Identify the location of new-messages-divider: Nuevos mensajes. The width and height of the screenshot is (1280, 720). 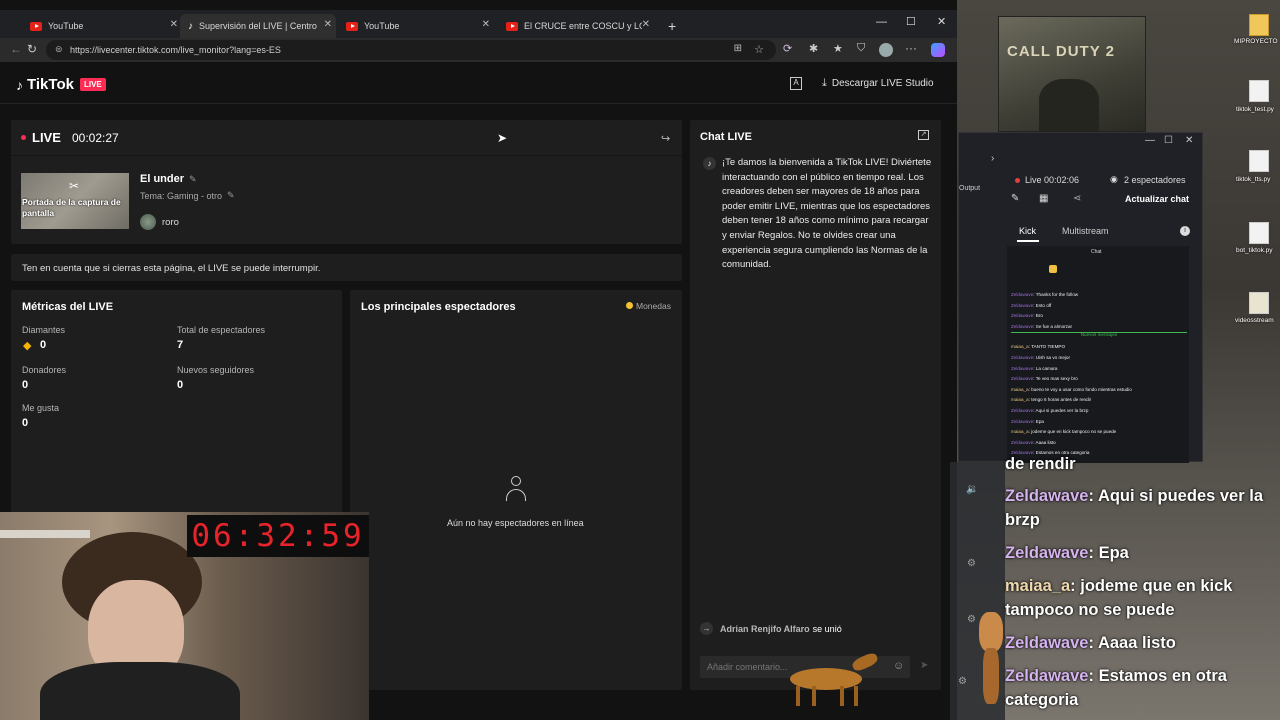
(1099, 337).